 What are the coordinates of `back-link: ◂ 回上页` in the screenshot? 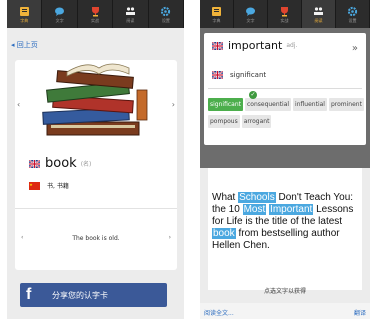 It's located at (24, 45).